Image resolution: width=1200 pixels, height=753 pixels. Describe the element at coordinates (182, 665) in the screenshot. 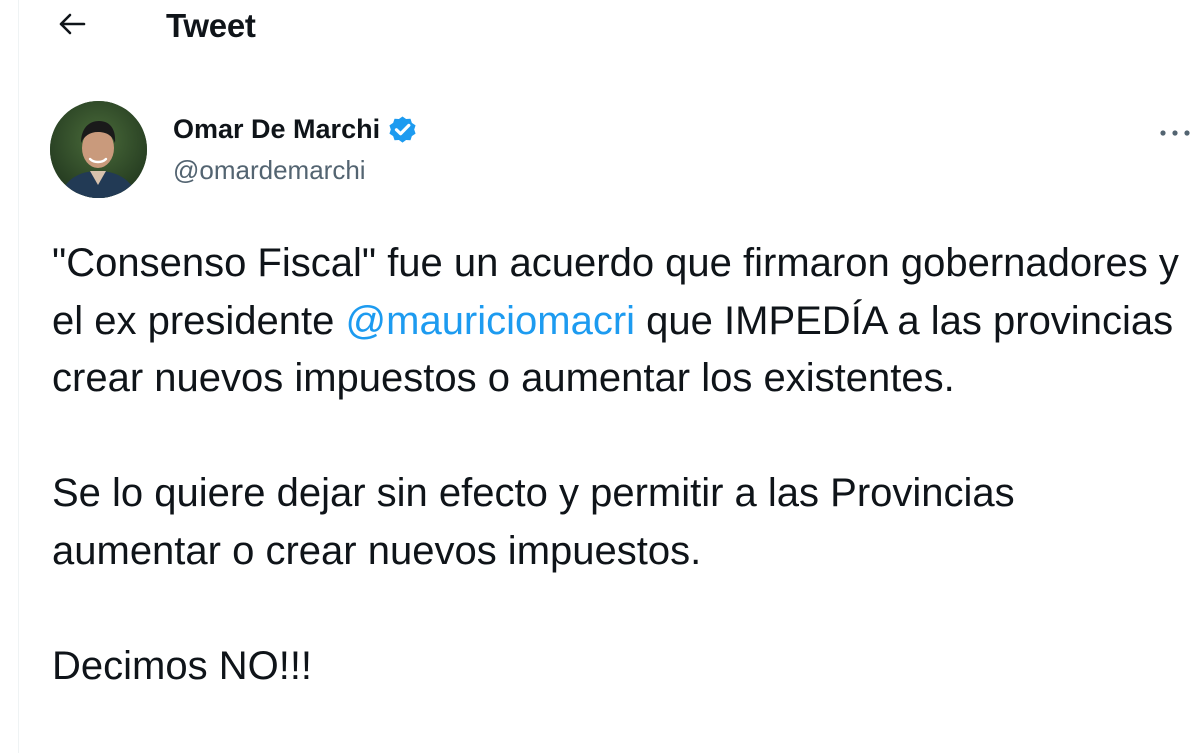

I see `tweet-paragraph: Decimos NO!!!` at that location.